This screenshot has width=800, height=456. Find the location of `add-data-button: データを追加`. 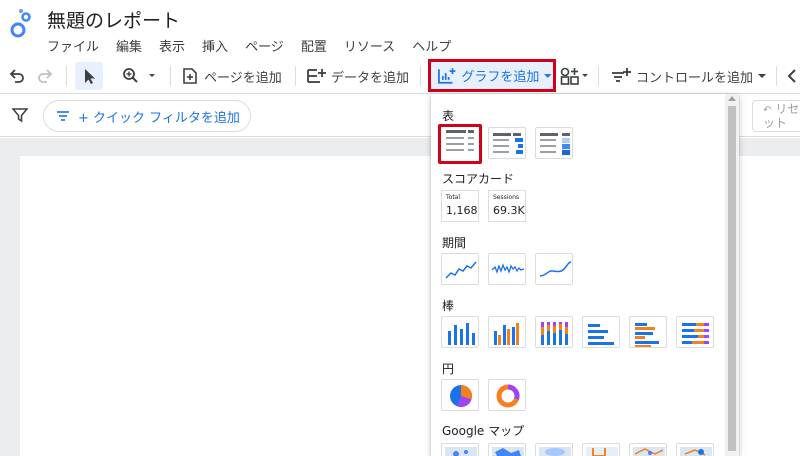

add-data-button: データを追加 is located at coordinates (357, 76).